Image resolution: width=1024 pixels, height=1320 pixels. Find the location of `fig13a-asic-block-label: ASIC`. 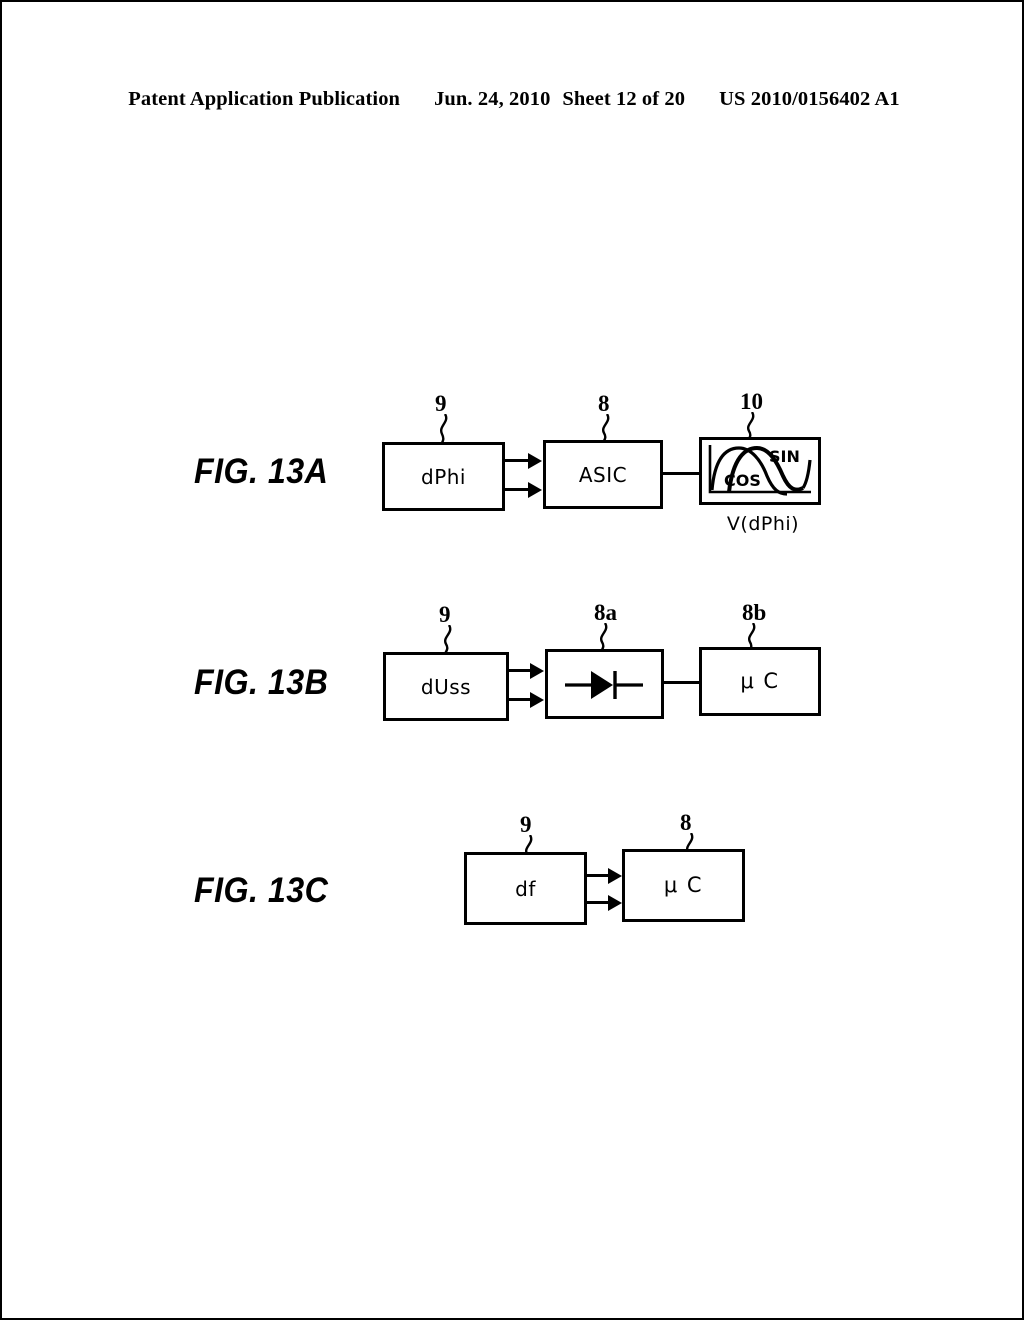

fig13a-asic-block-label: ASIC is located at coordinates (603, 474).